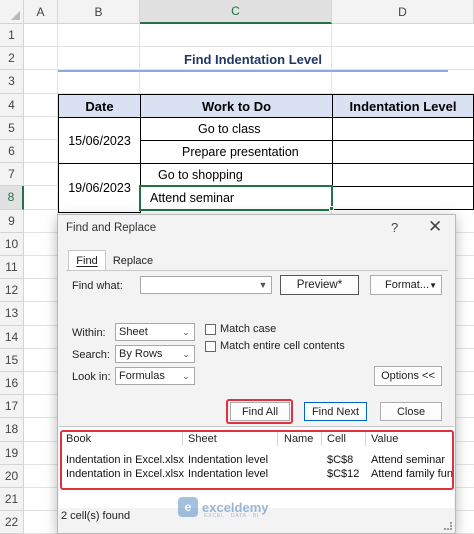  Describe the element at coordinates (435, 227) in the screenshot. I see `close-icon: ✕` at that location.